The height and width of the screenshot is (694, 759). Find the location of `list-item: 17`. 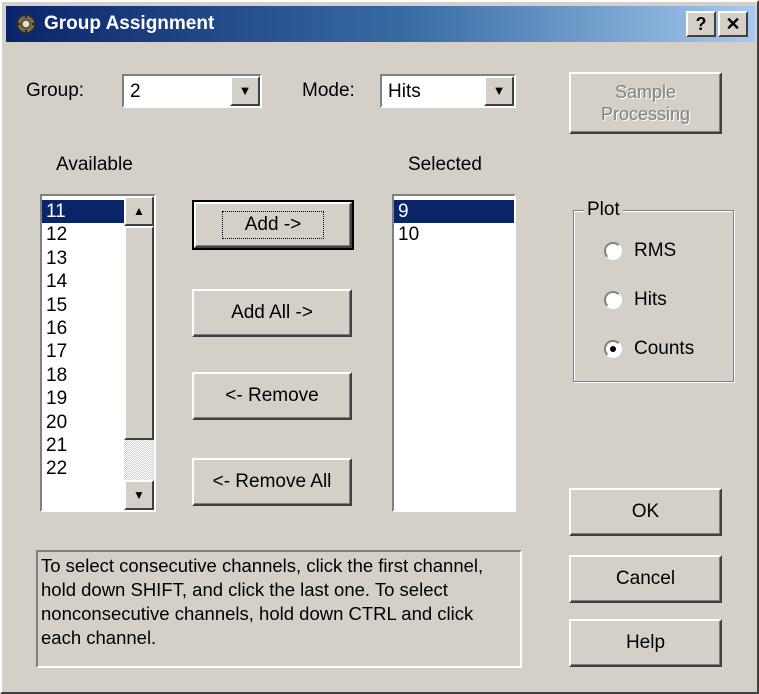

list-item: 17 is located at coordinates (83, 351).